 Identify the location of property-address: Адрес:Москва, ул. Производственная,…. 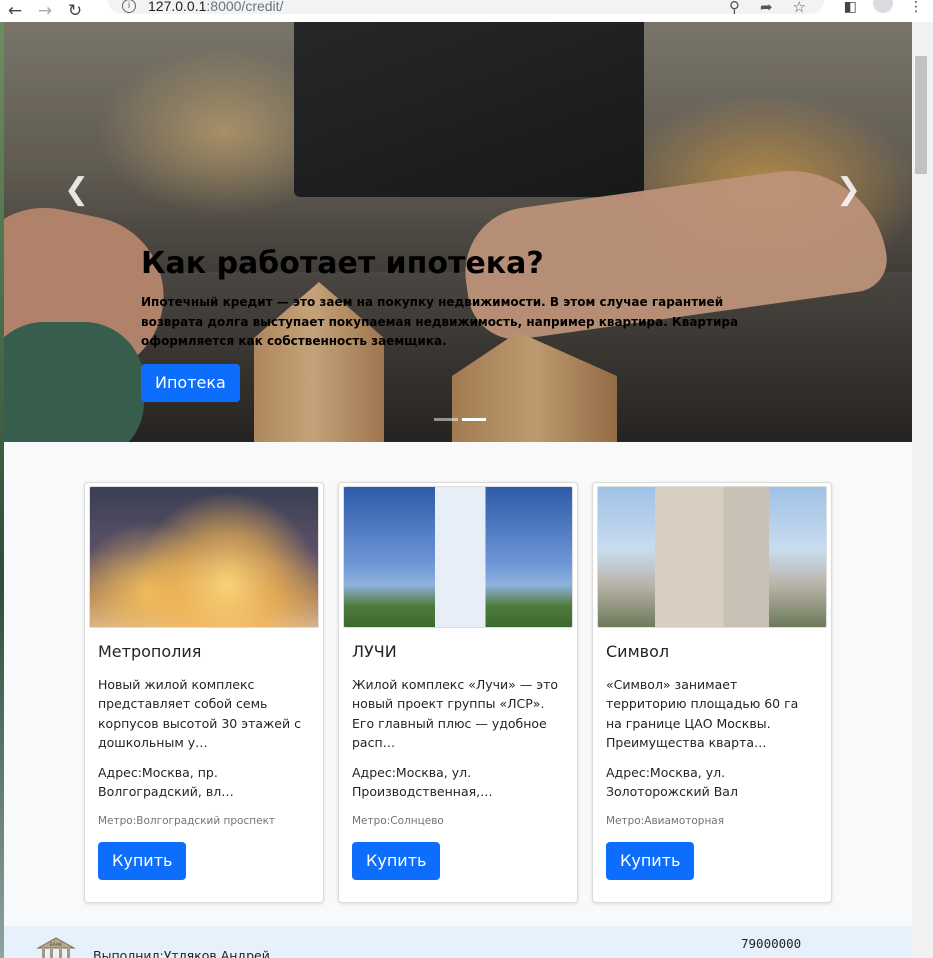
(422, 782).